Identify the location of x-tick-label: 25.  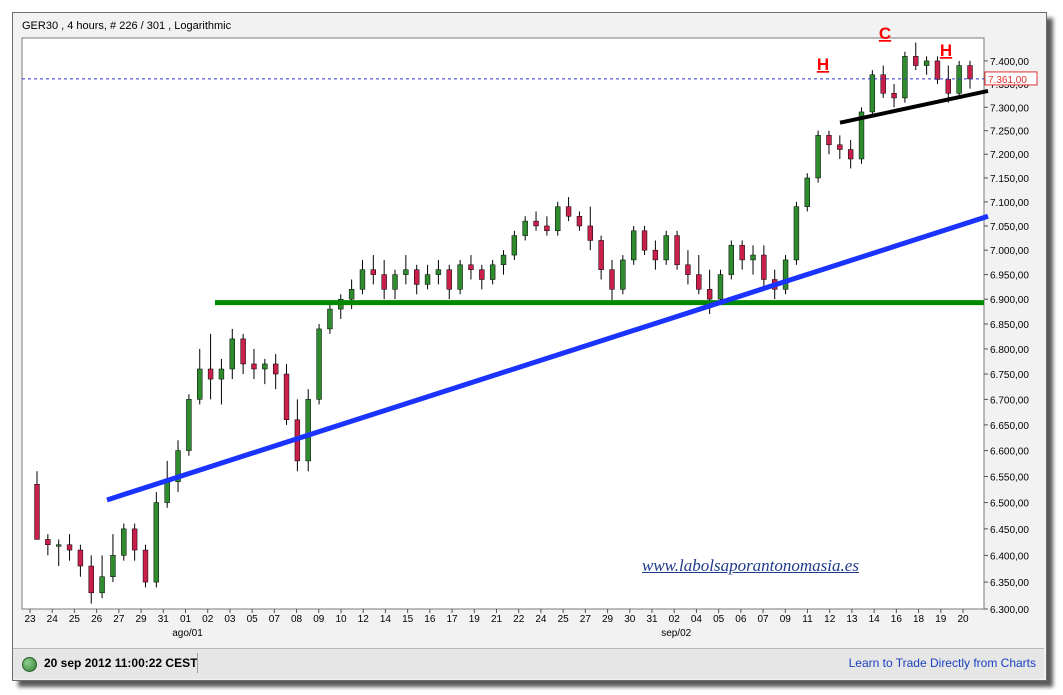
(564, 619).